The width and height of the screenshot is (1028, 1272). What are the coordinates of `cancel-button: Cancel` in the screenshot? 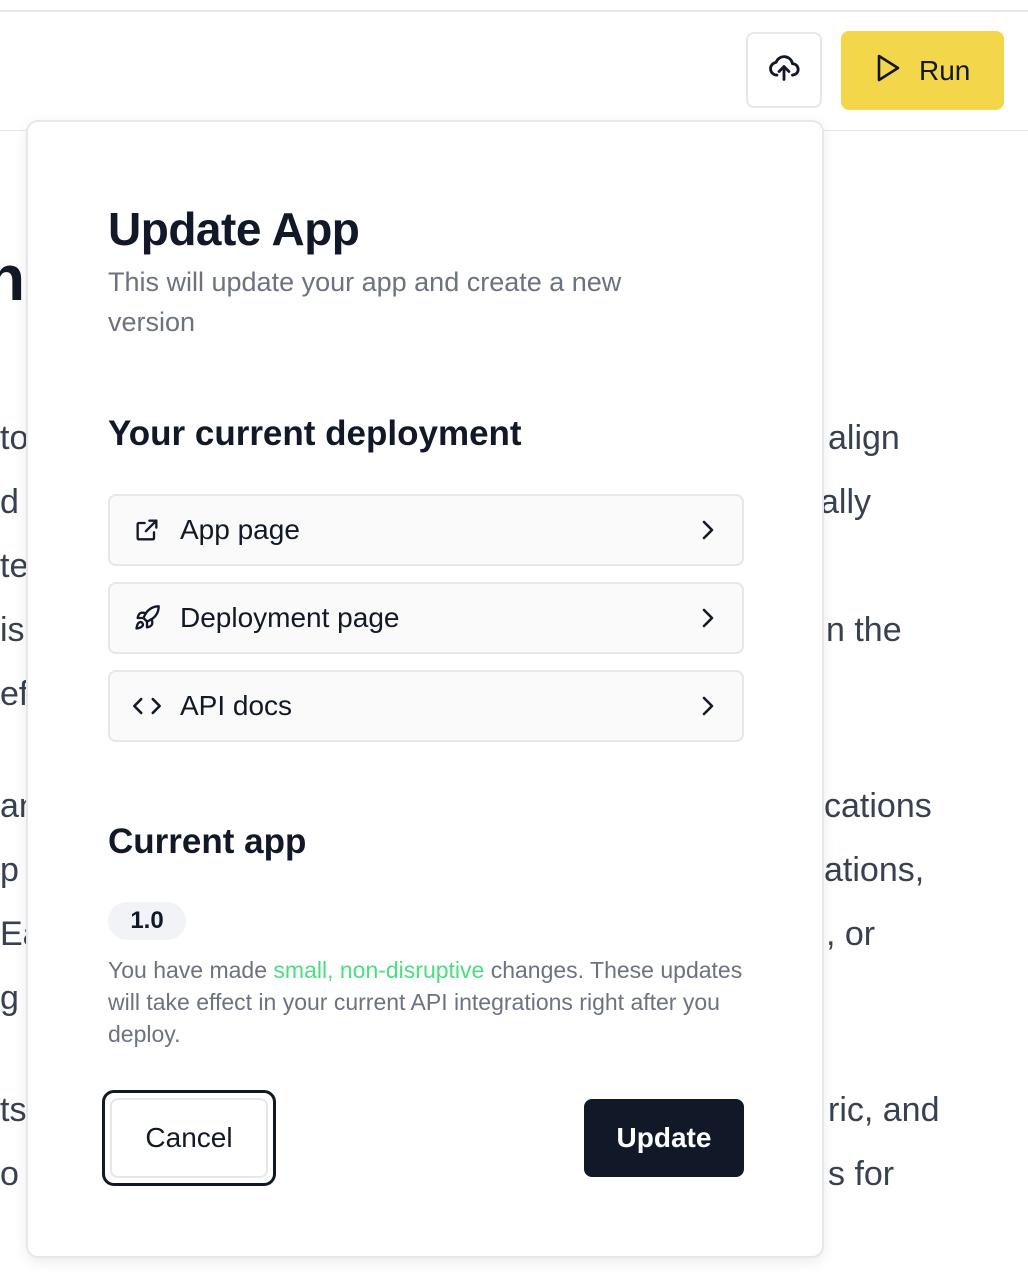 It's located at (189, 1138).